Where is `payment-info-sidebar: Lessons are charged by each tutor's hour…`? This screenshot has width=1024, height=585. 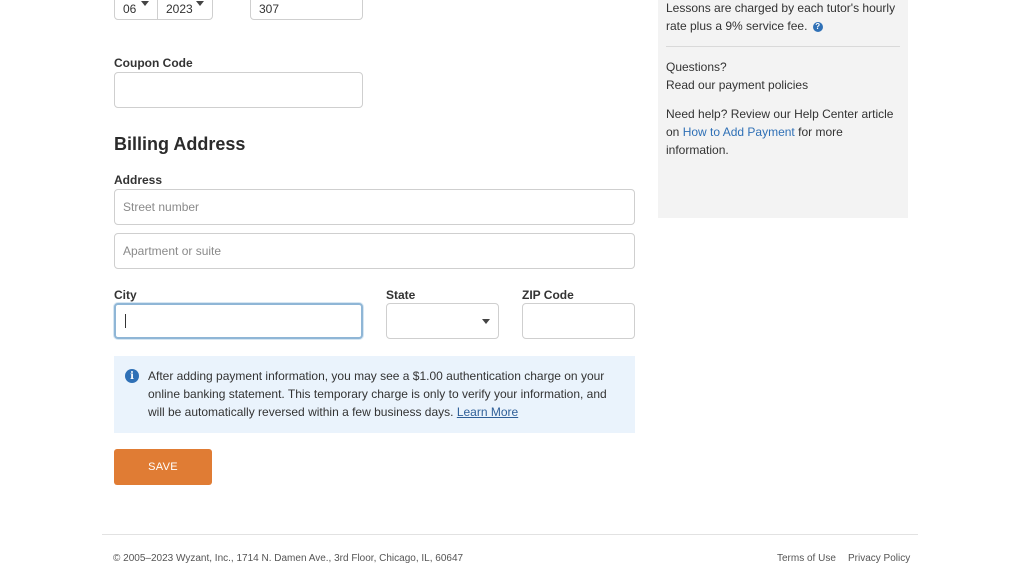 payment-info-sidebar: Lessons are charged by each tutor's hour… is located at coordinates (783, 109).